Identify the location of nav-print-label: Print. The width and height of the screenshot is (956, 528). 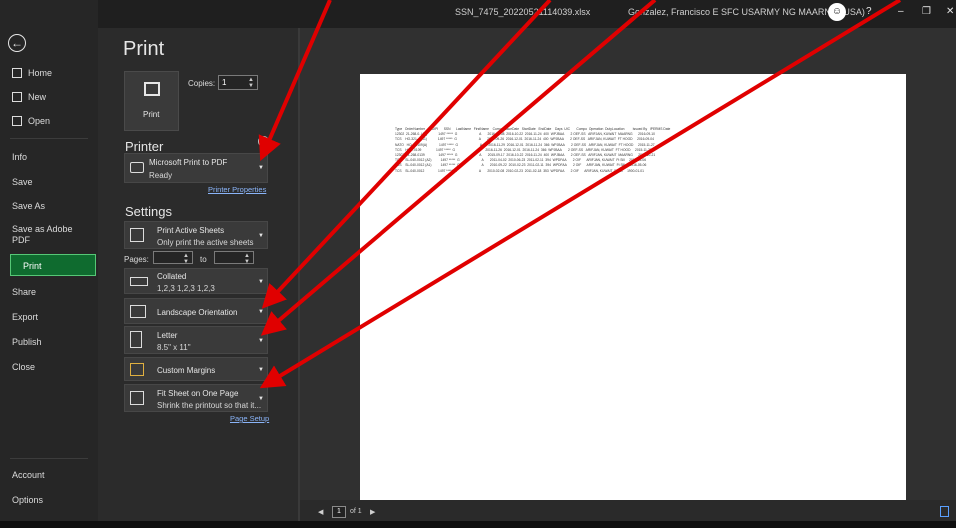
(32, 266).